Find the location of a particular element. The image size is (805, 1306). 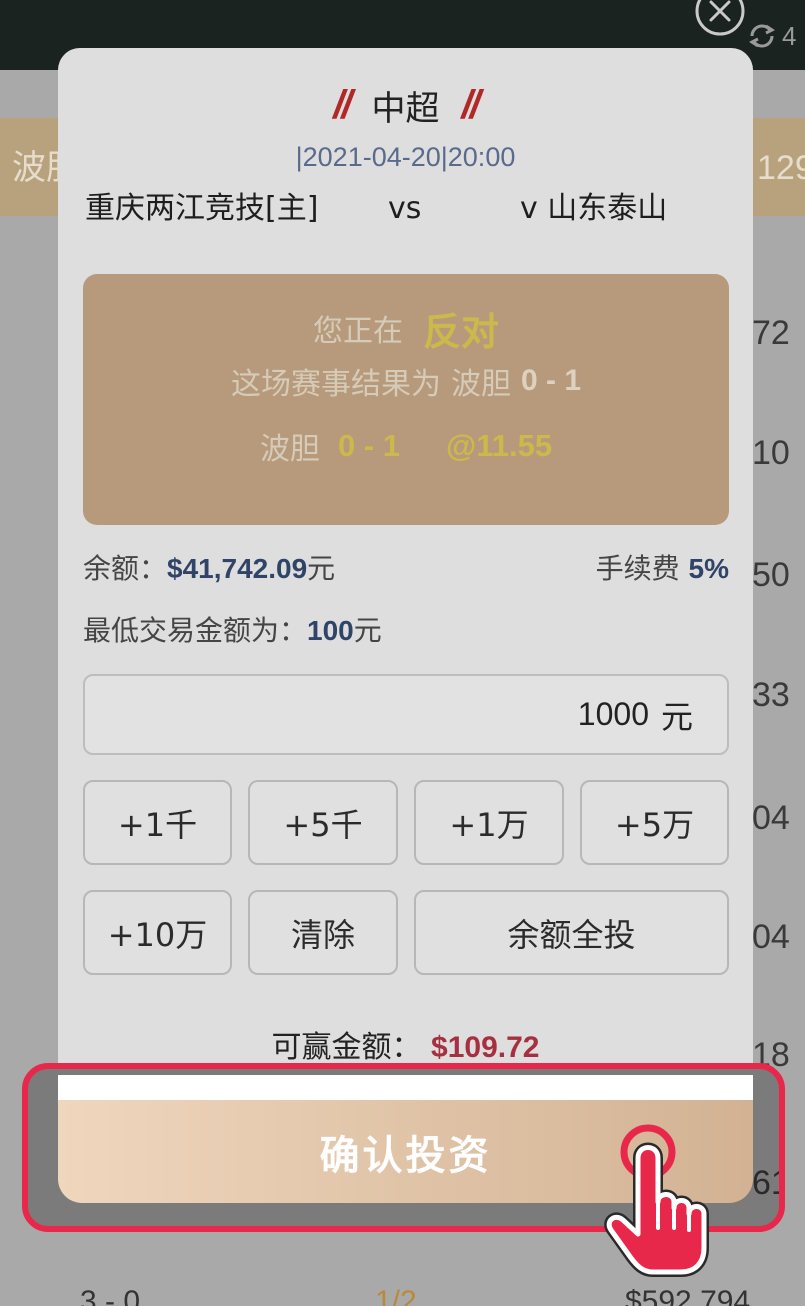

bet-score: 0 - 1 is located at coordinates (368, 445).